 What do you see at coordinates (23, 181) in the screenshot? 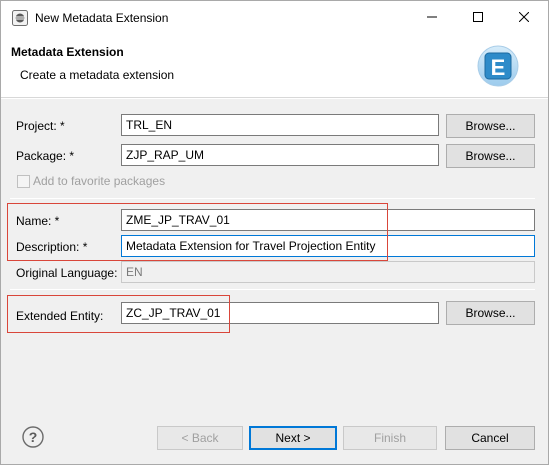
I see `favorite-packages-checkbox` at bounding box center [23, 181].